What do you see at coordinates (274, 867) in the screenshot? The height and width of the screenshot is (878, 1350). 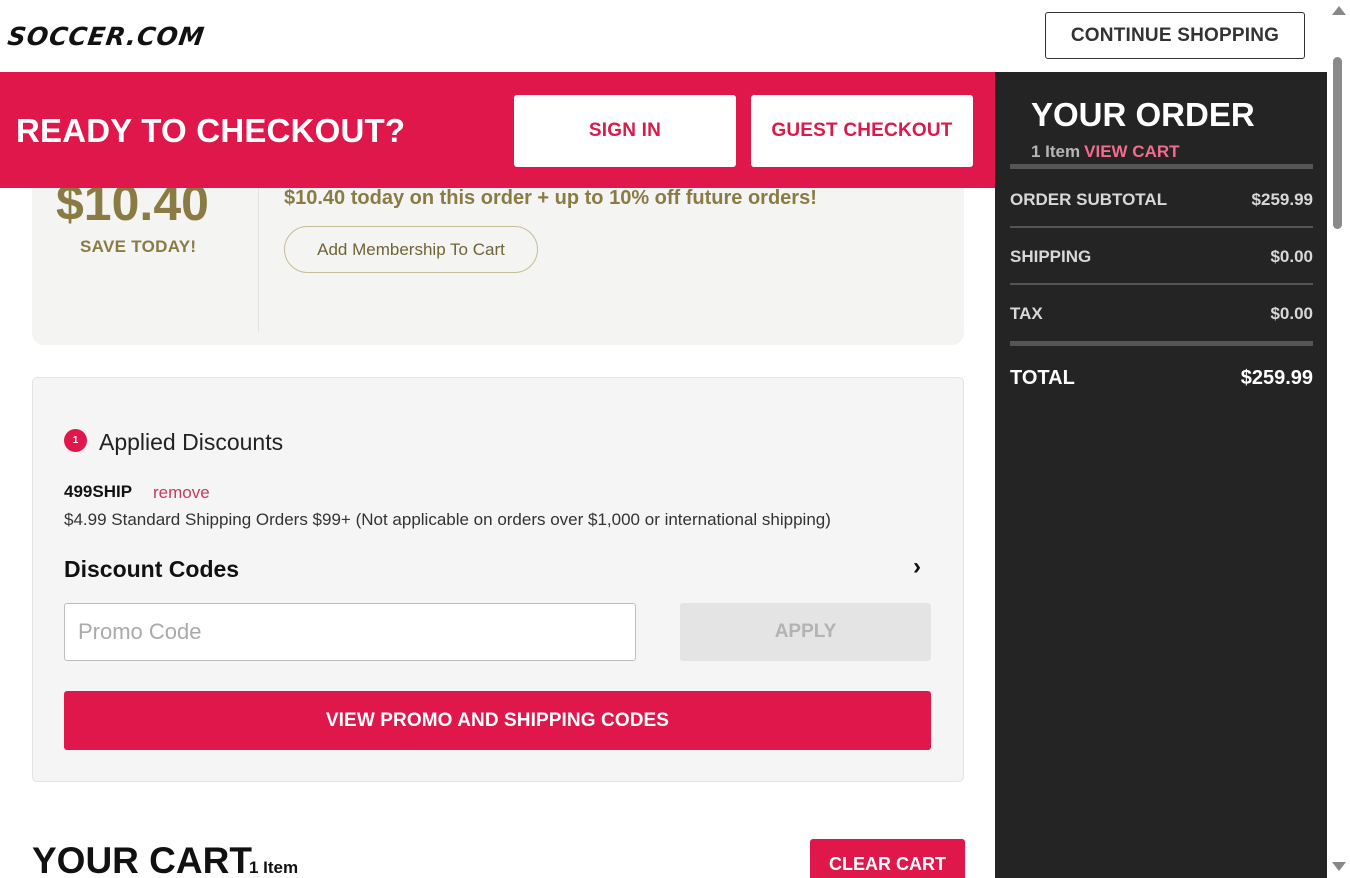 I see `cart-item-count: 1 Item` at bounding box center [274, 867].